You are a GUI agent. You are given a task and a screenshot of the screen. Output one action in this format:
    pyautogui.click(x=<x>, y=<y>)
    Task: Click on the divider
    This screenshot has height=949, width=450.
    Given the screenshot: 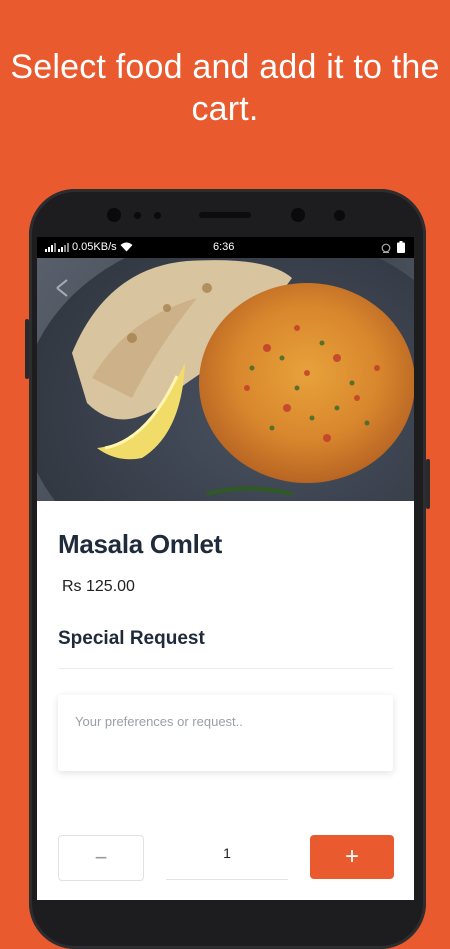 What is the action you would take?
    pyautogui.click(x=225, y=668)
    